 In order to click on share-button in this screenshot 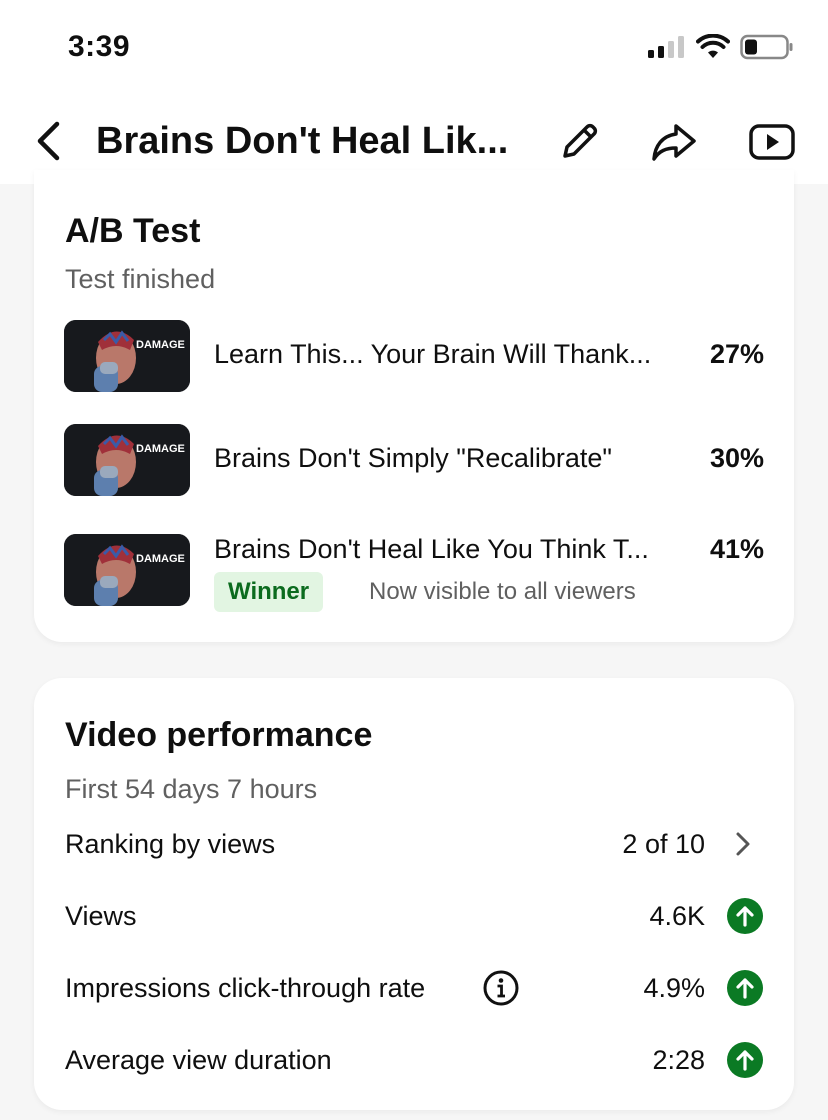, I will do `click(674, 142)`.